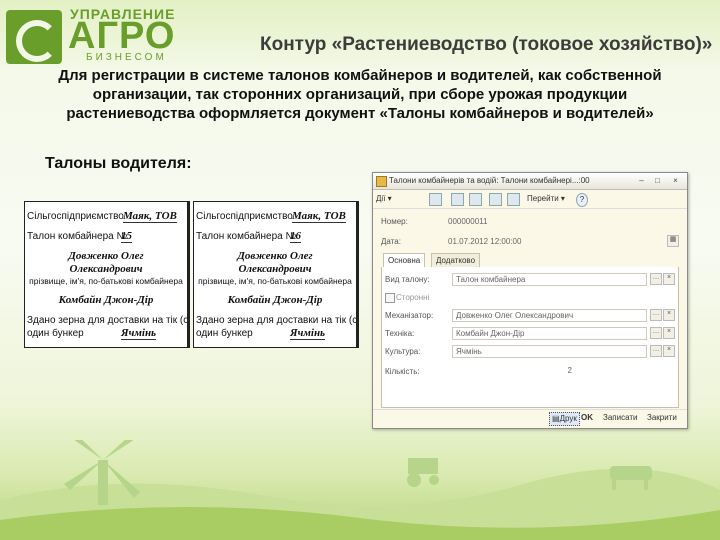 The image size is (720, 540). What do you see at coordinates (122, 36) in the screenshot?
I see `logo-line2: АГРО` at bounding box center [122, 36].